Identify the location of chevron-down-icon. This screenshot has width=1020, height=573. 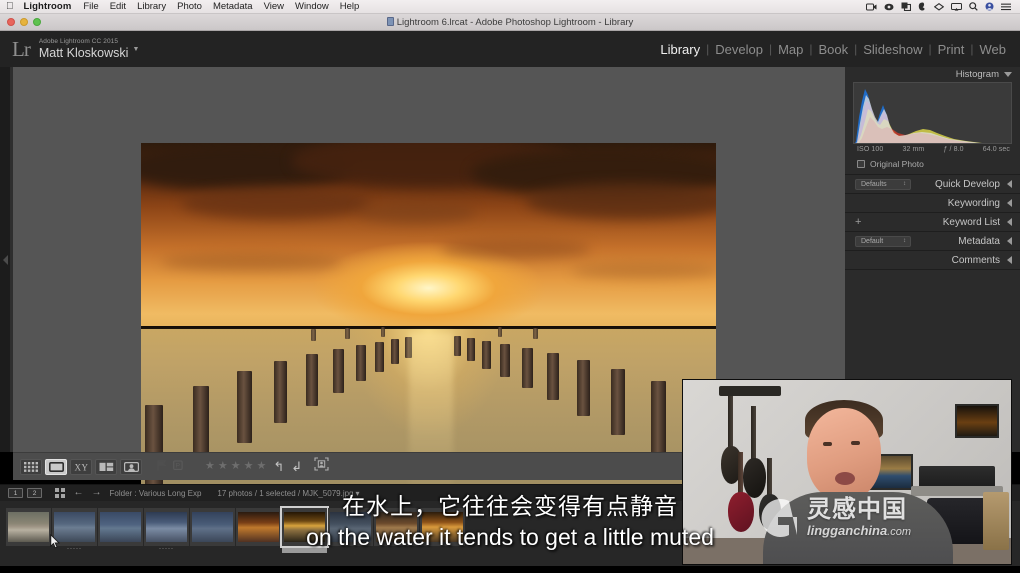
(1008, 74).